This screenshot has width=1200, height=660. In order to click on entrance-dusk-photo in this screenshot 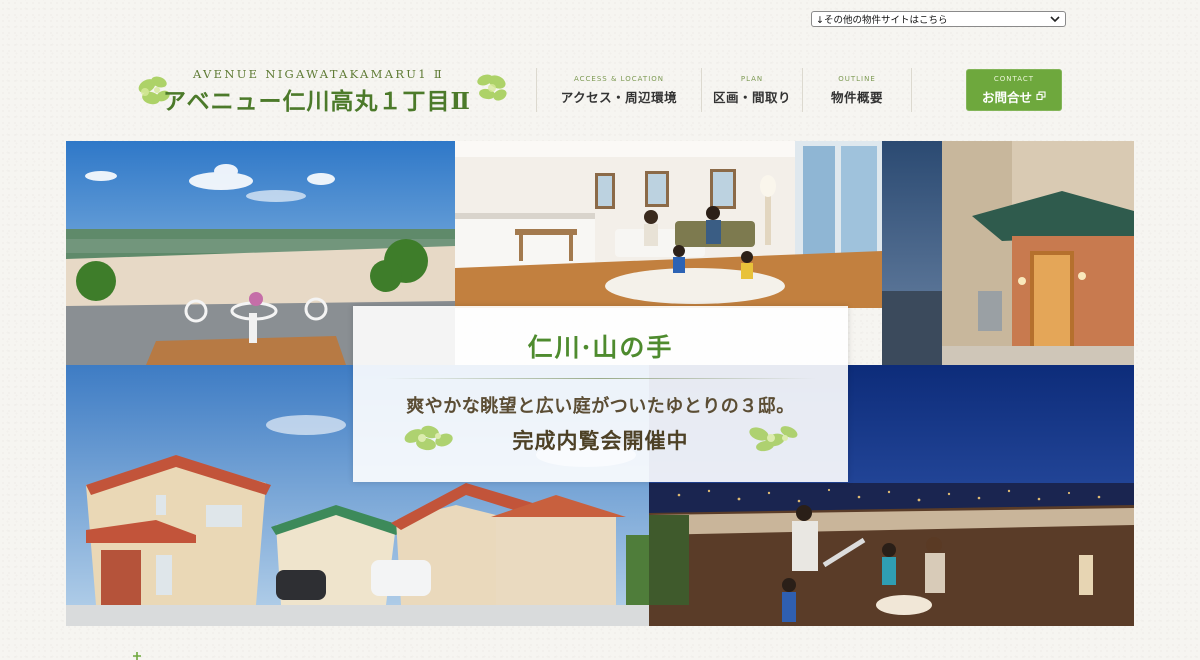, I will do `click(1008, 253)`.